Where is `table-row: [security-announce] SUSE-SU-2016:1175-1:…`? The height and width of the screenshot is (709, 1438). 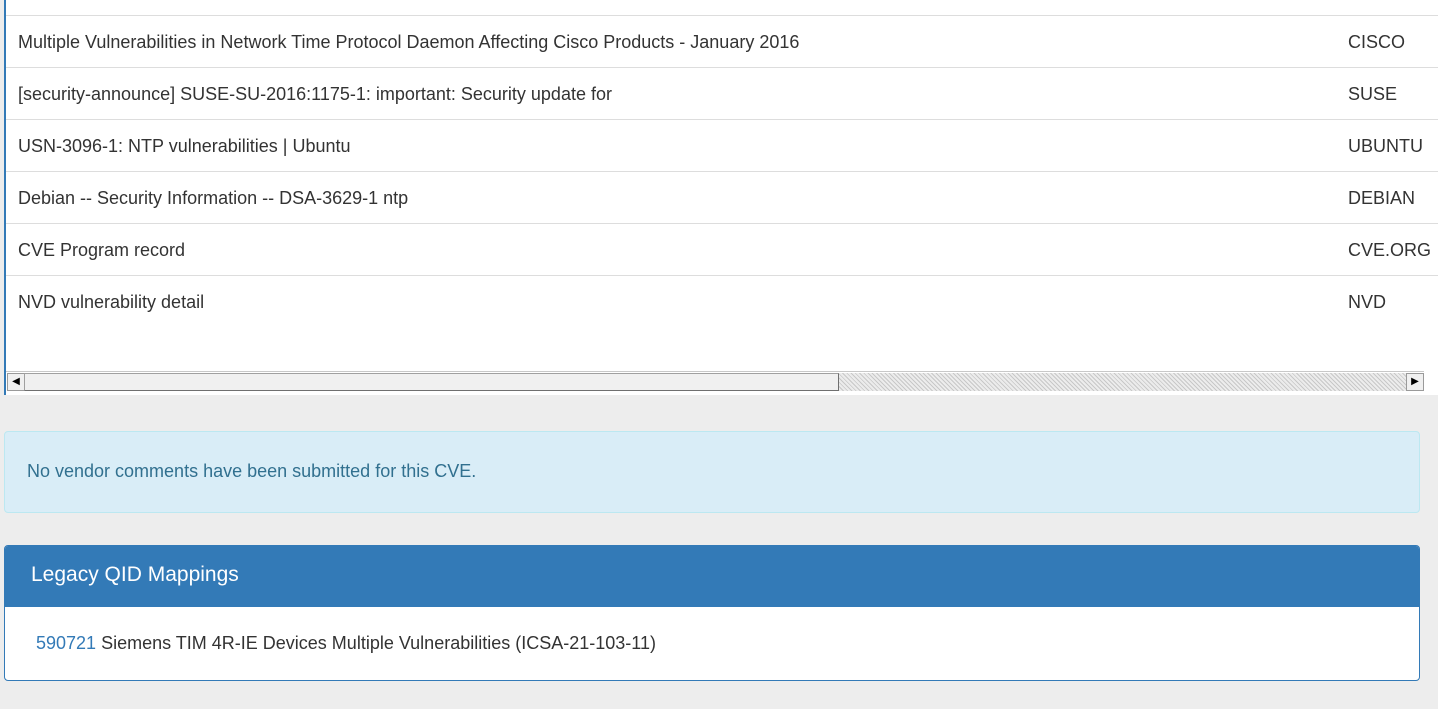 table-row: [security-announce] SUSE-SU-2016:1175-1:… is located at coordinates (722, 93).